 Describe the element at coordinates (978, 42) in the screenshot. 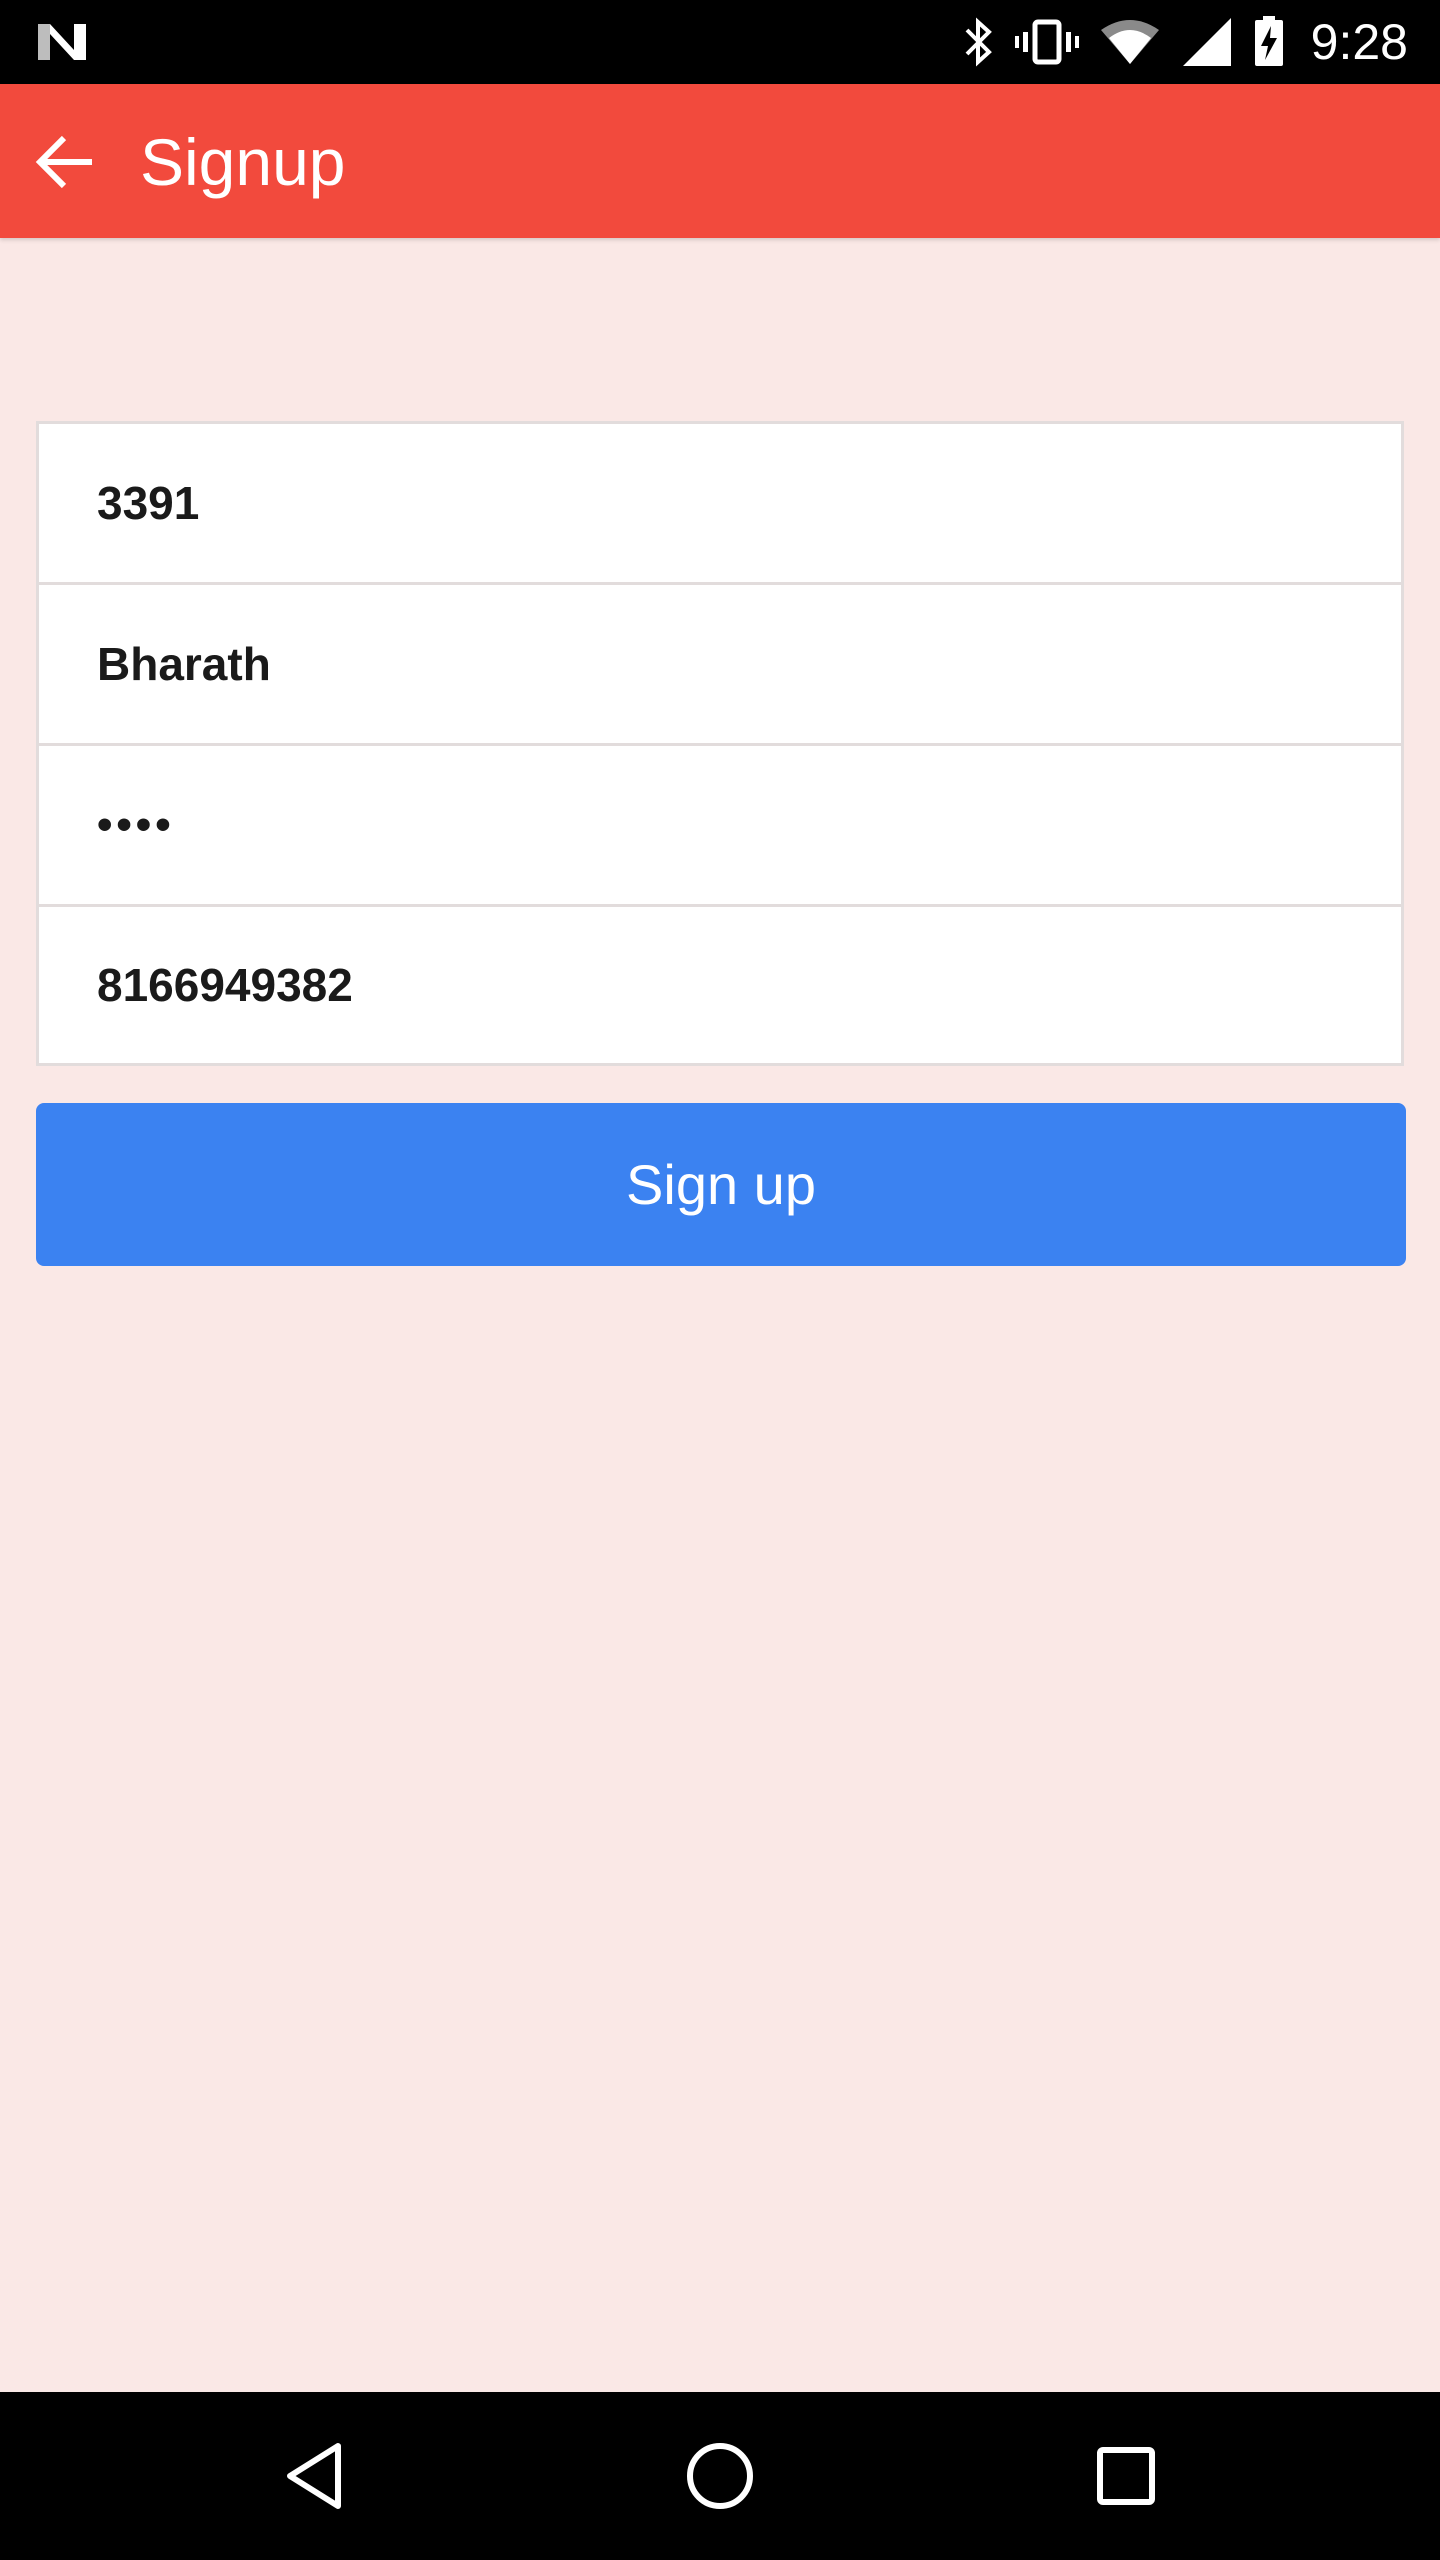

I see `bluetooth-icon` at that location.